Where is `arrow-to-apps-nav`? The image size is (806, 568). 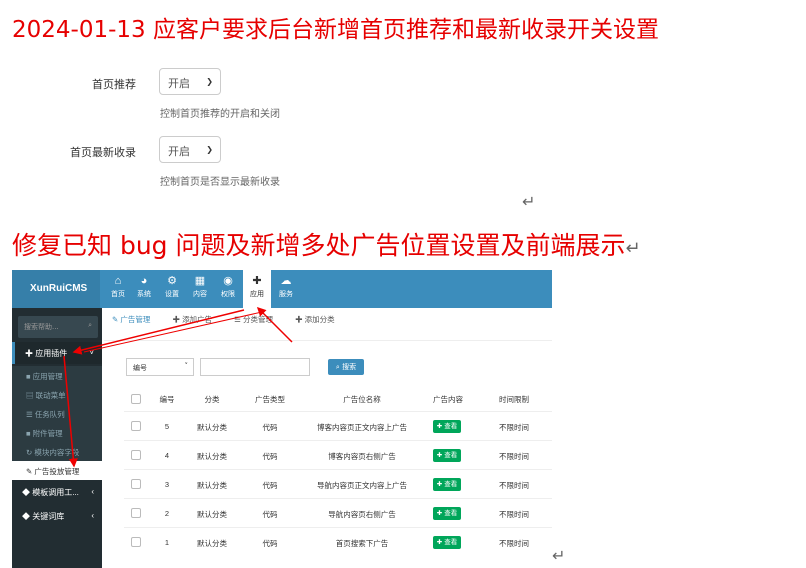 arrow-to-apps-nav is located at coordinates (274, 324).